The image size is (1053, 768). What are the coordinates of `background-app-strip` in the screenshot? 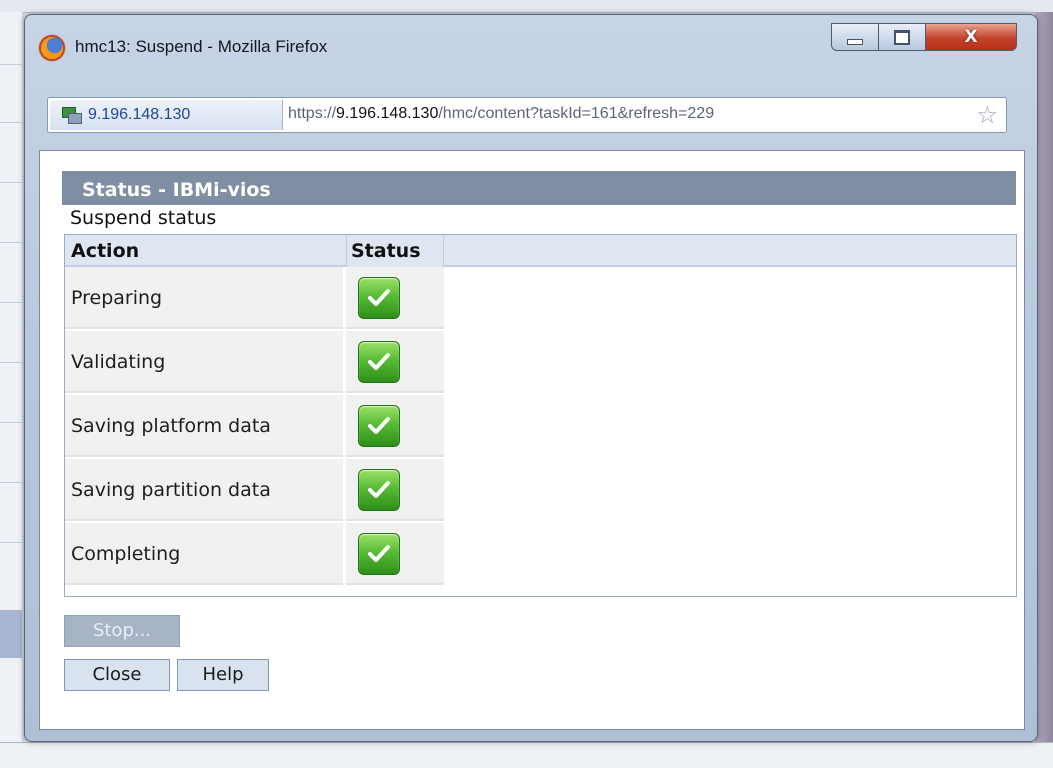 It's located at (526, 6).